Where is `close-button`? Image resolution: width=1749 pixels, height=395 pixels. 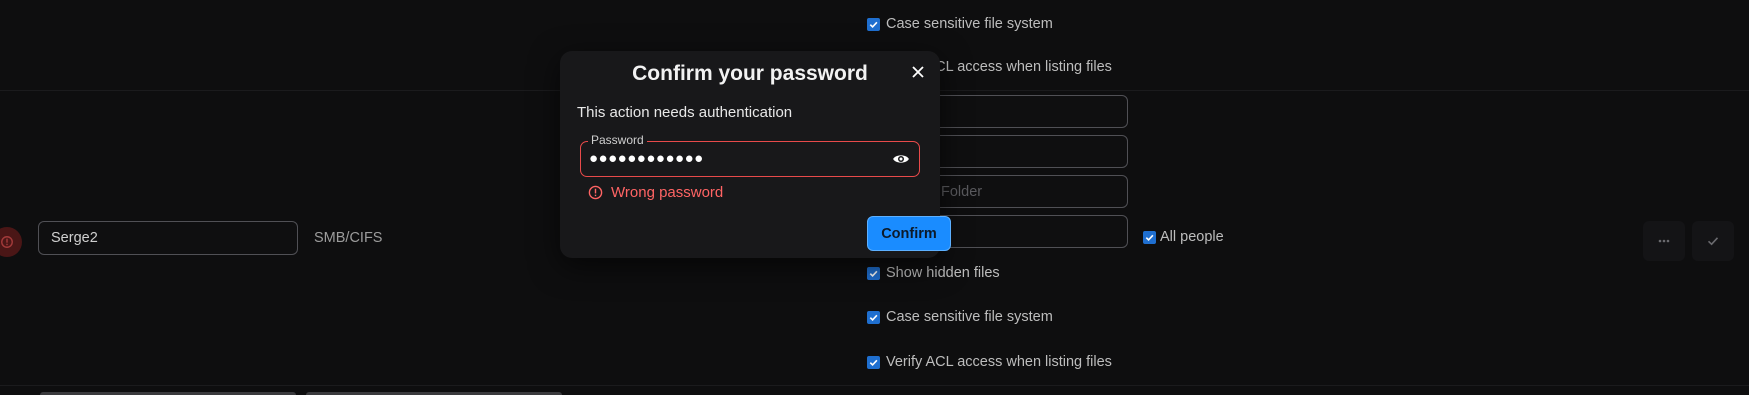
close-button is located at coordinates (918, 72).